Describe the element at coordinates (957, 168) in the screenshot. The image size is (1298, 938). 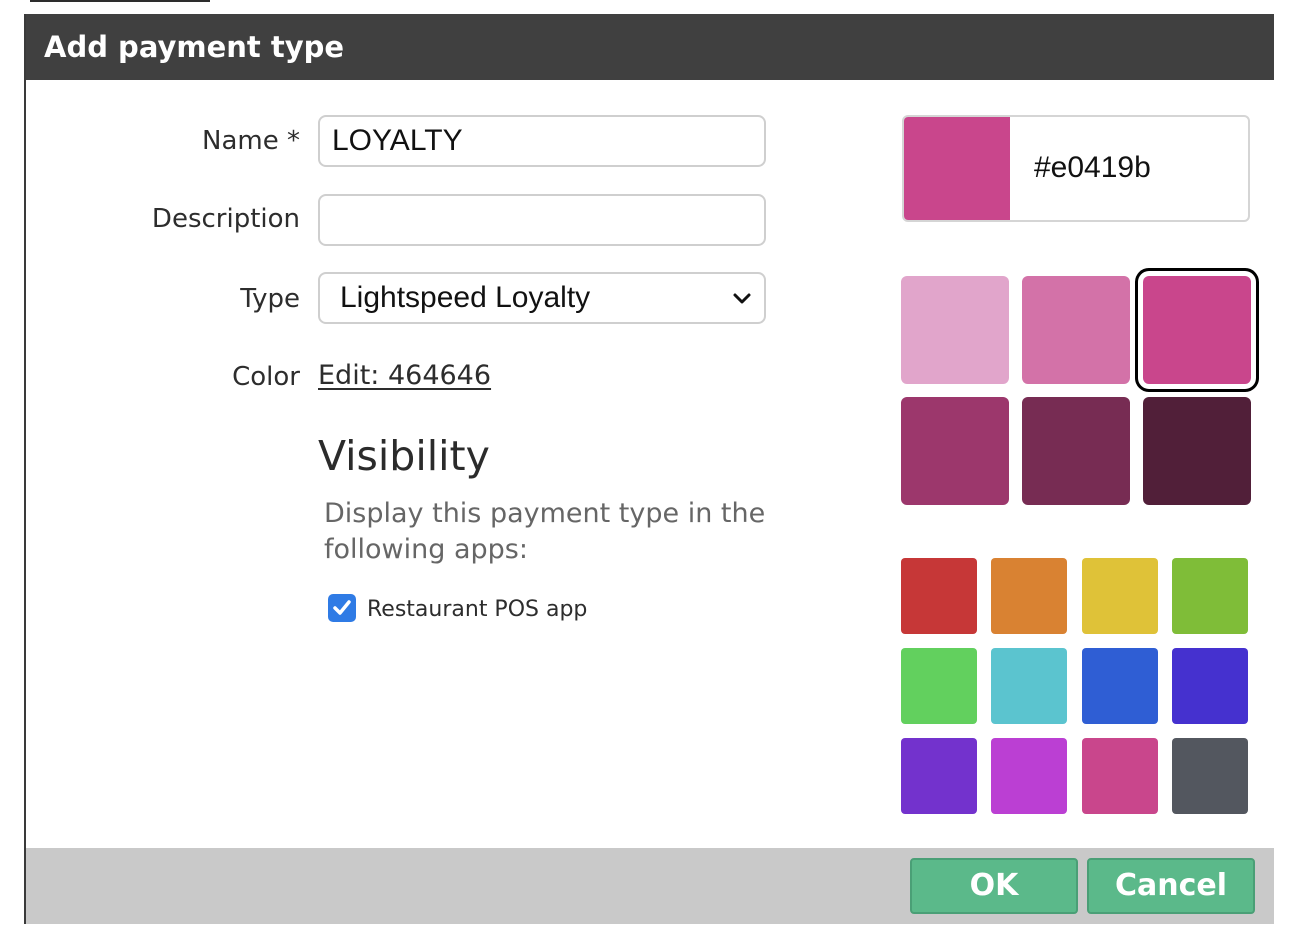
I see `color-preview-swatch` at that location.